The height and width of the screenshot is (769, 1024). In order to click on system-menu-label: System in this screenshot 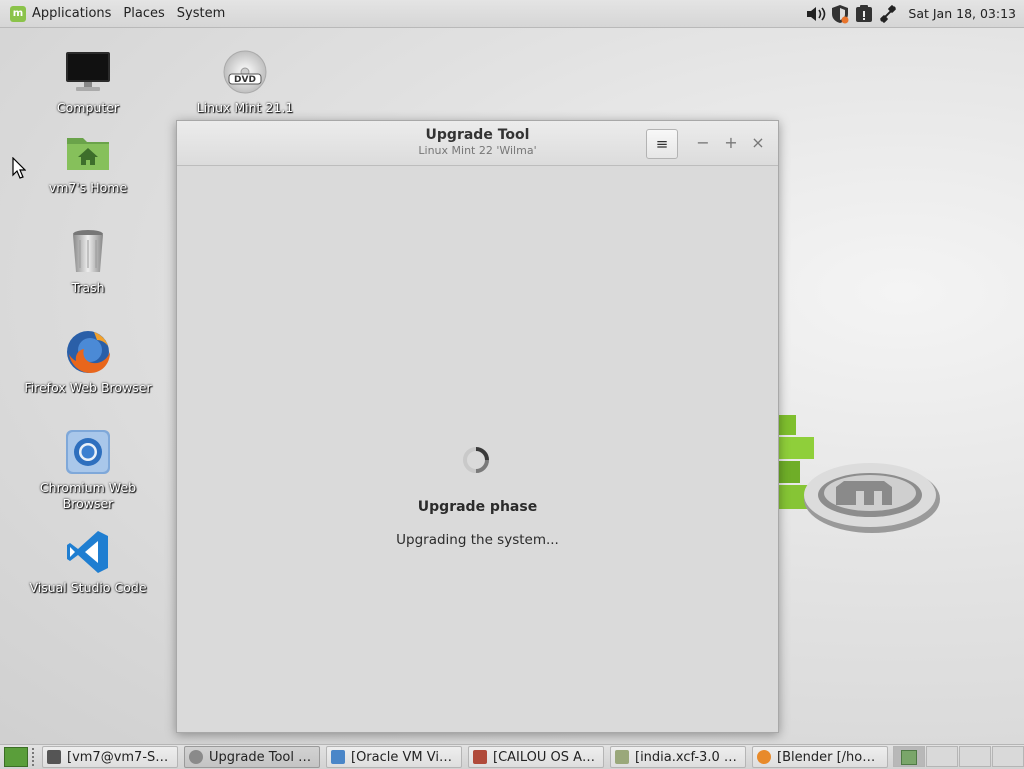, I will do `click(201, 13)`.